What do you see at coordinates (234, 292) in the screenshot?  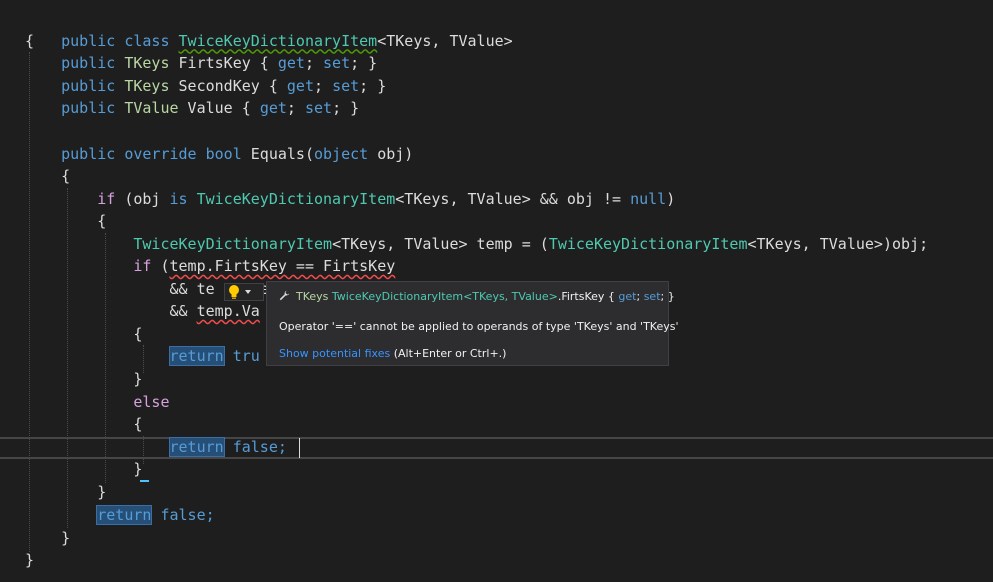 I see `lightbulb-icon` at bounding box center [234, 292].